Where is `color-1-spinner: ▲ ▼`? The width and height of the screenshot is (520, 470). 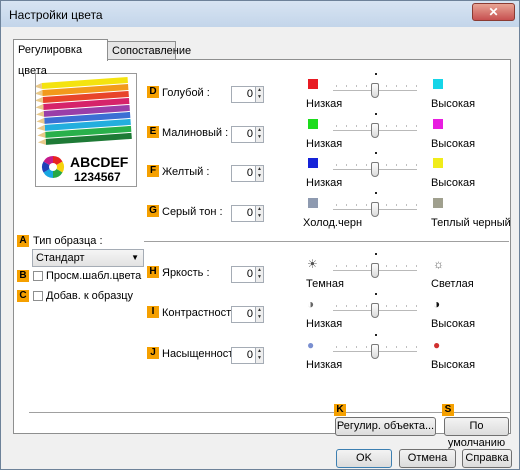 color-1-spinner: ▲ ▼ is located at coordinates (259, 134).